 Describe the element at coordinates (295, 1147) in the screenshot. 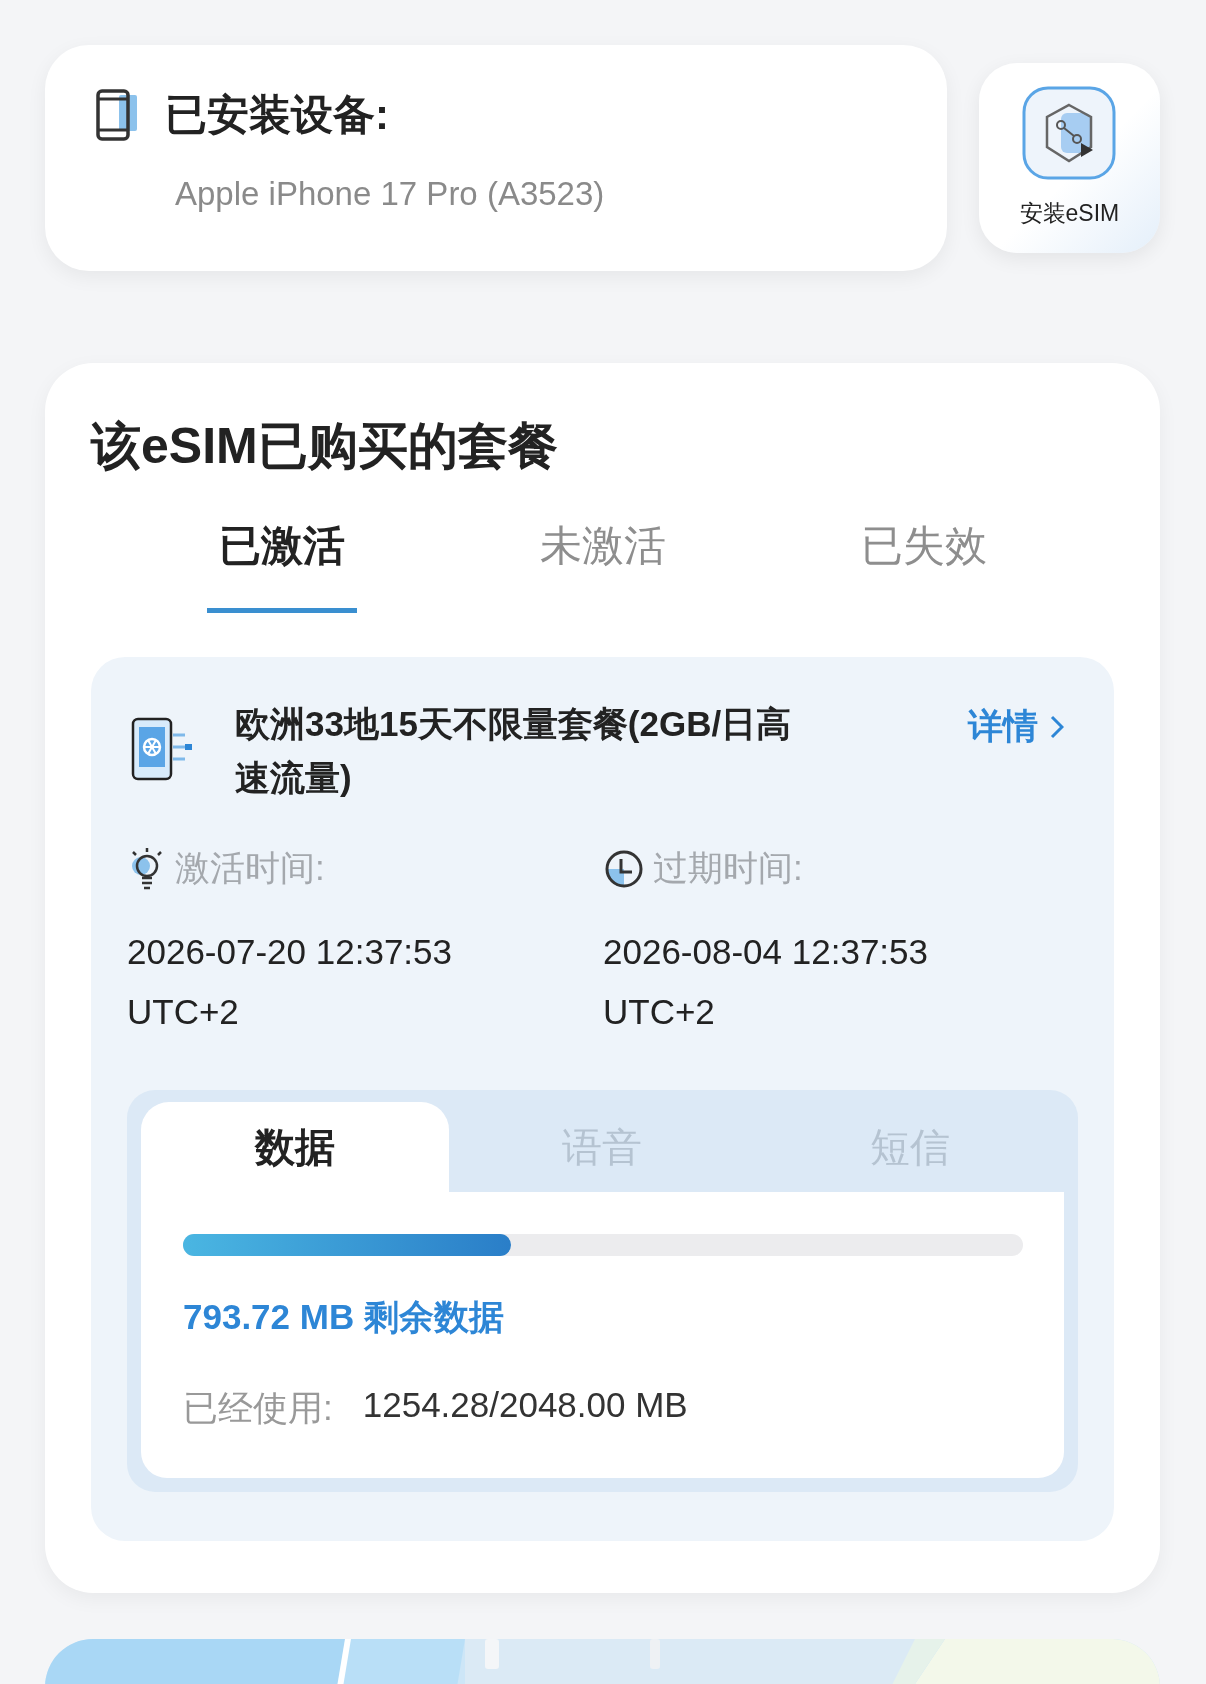

I see `usage-tab: 数据` at that location.